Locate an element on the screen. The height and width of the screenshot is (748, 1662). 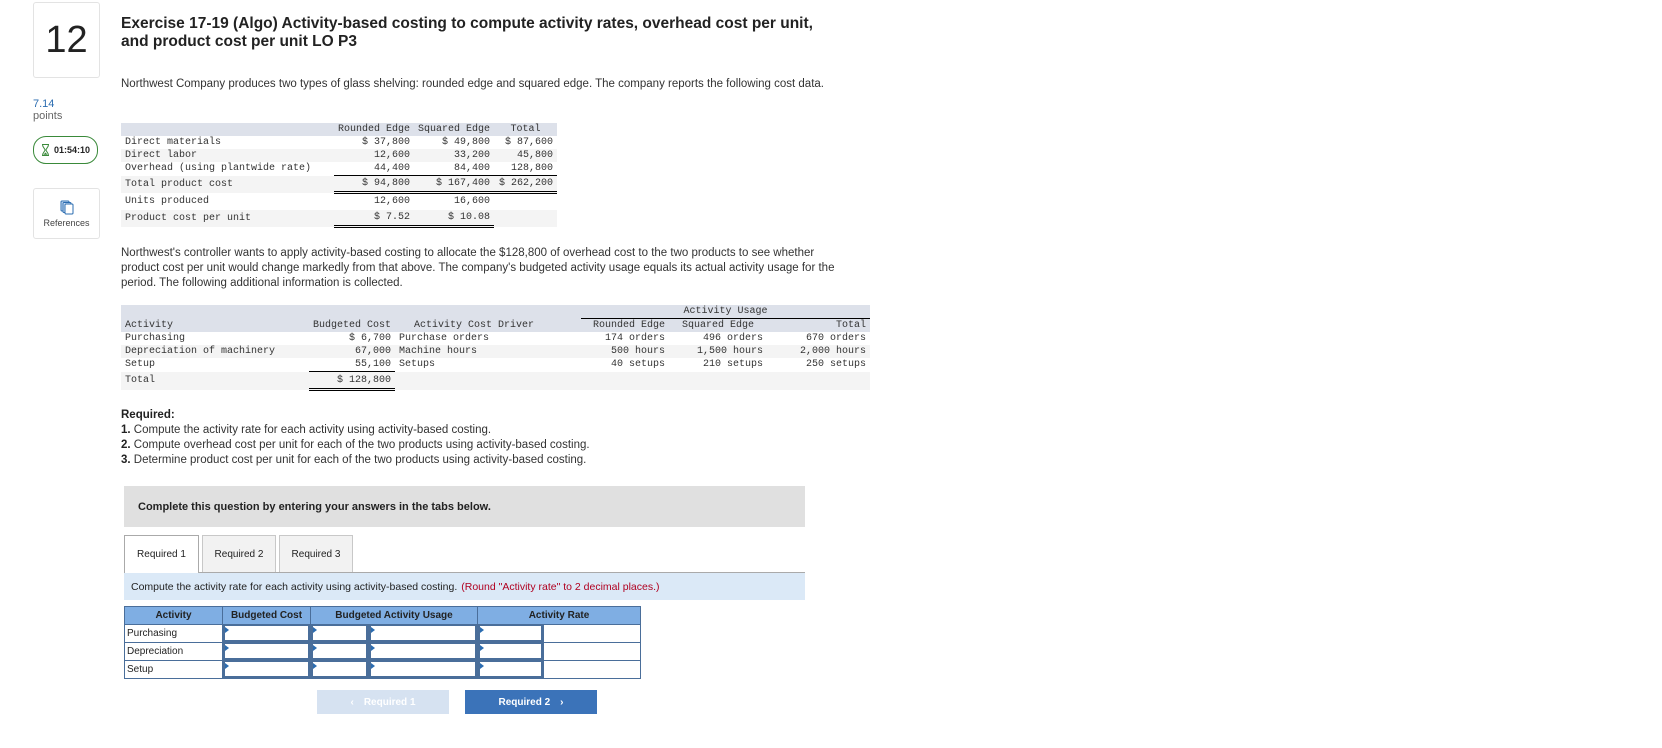
points-label: points is located at coordinates (48, 116).